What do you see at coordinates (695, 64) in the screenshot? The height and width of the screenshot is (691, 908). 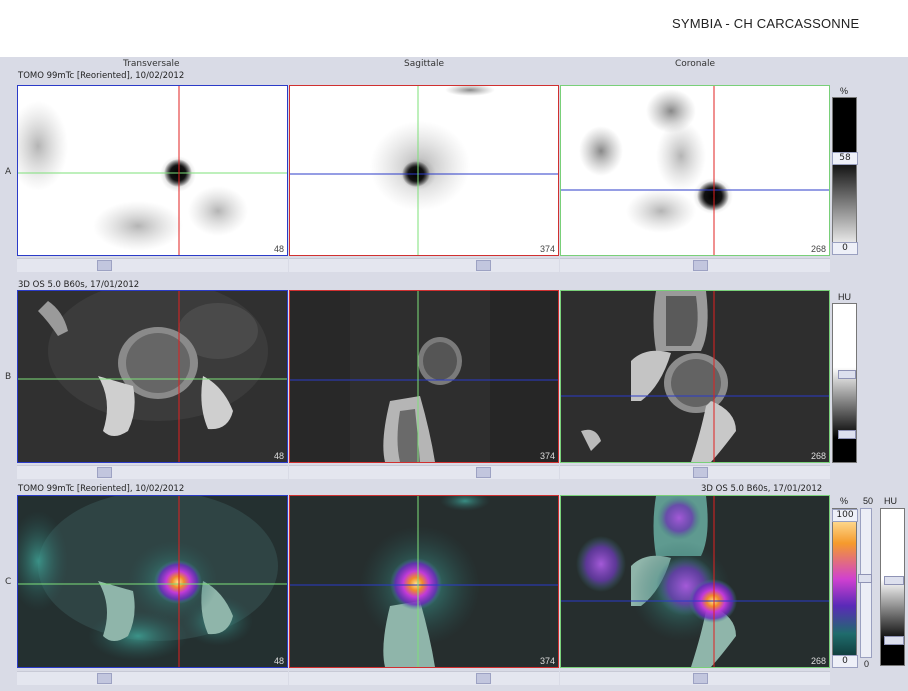 I see `column-header-coronal: Coronale` at bounding box center [695, 64].